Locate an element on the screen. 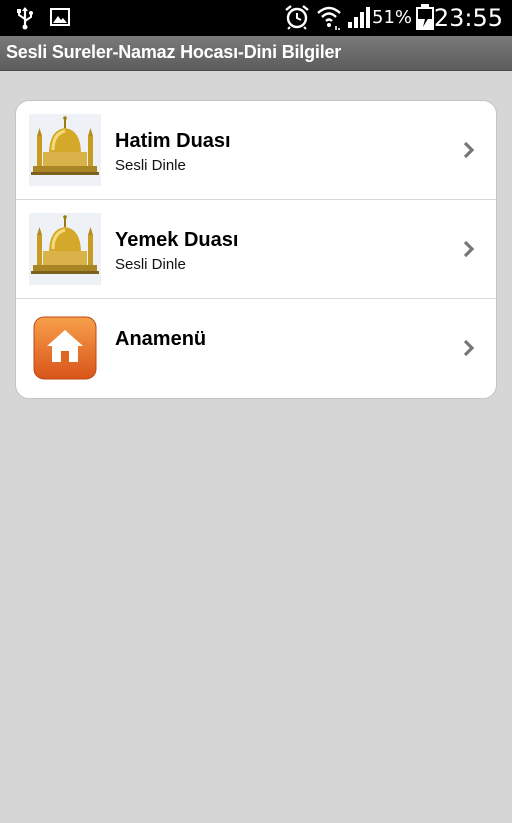 This screenshot has height=823, width=512. menu-item-title: Yemek Duası is located at coordinates (177, 240).